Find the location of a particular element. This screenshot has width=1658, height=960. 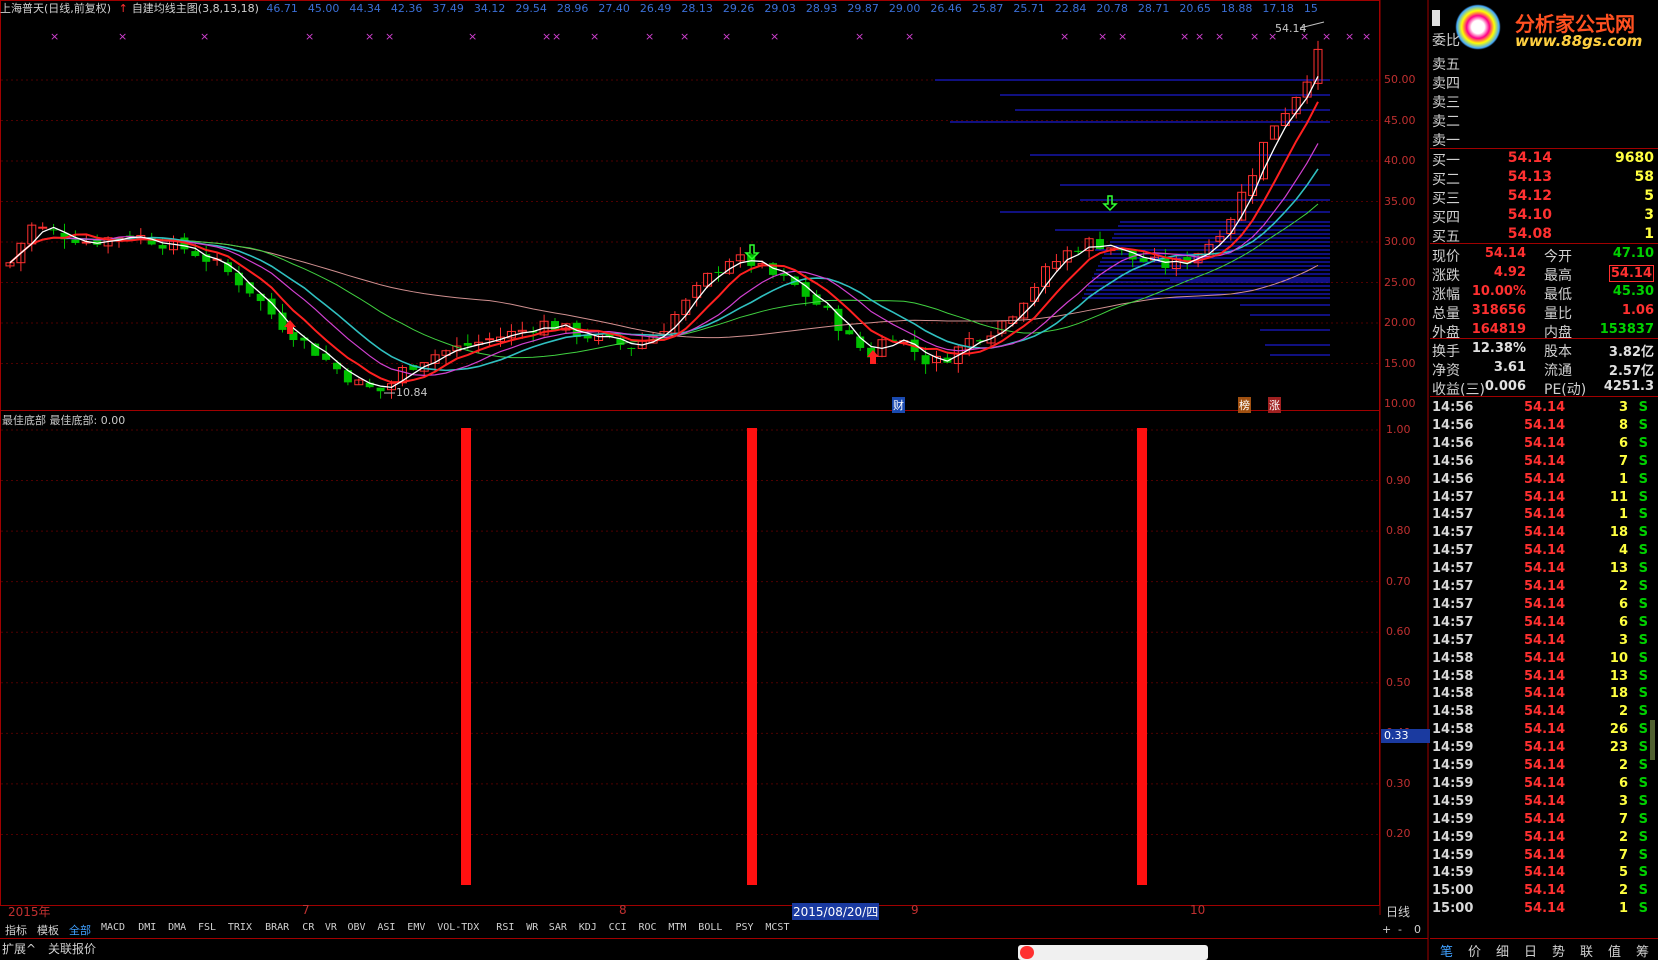

panel-tab: 值 is located at coordinates (1614, 950).